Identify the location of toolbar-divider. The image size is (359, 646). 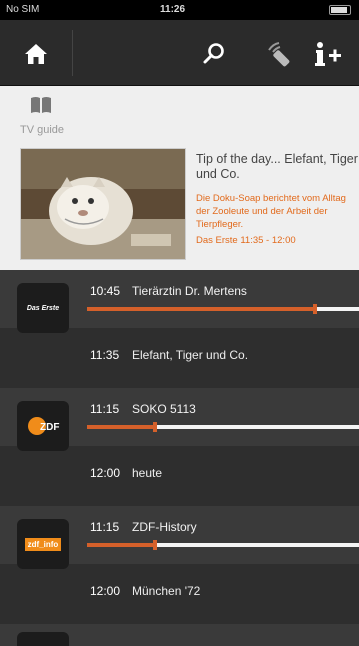
(72, 53).